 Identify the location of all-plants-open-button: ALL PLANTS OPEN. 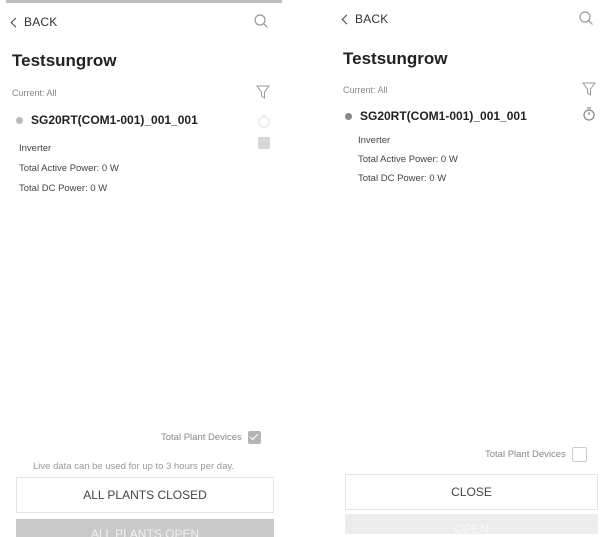
(145, 528).